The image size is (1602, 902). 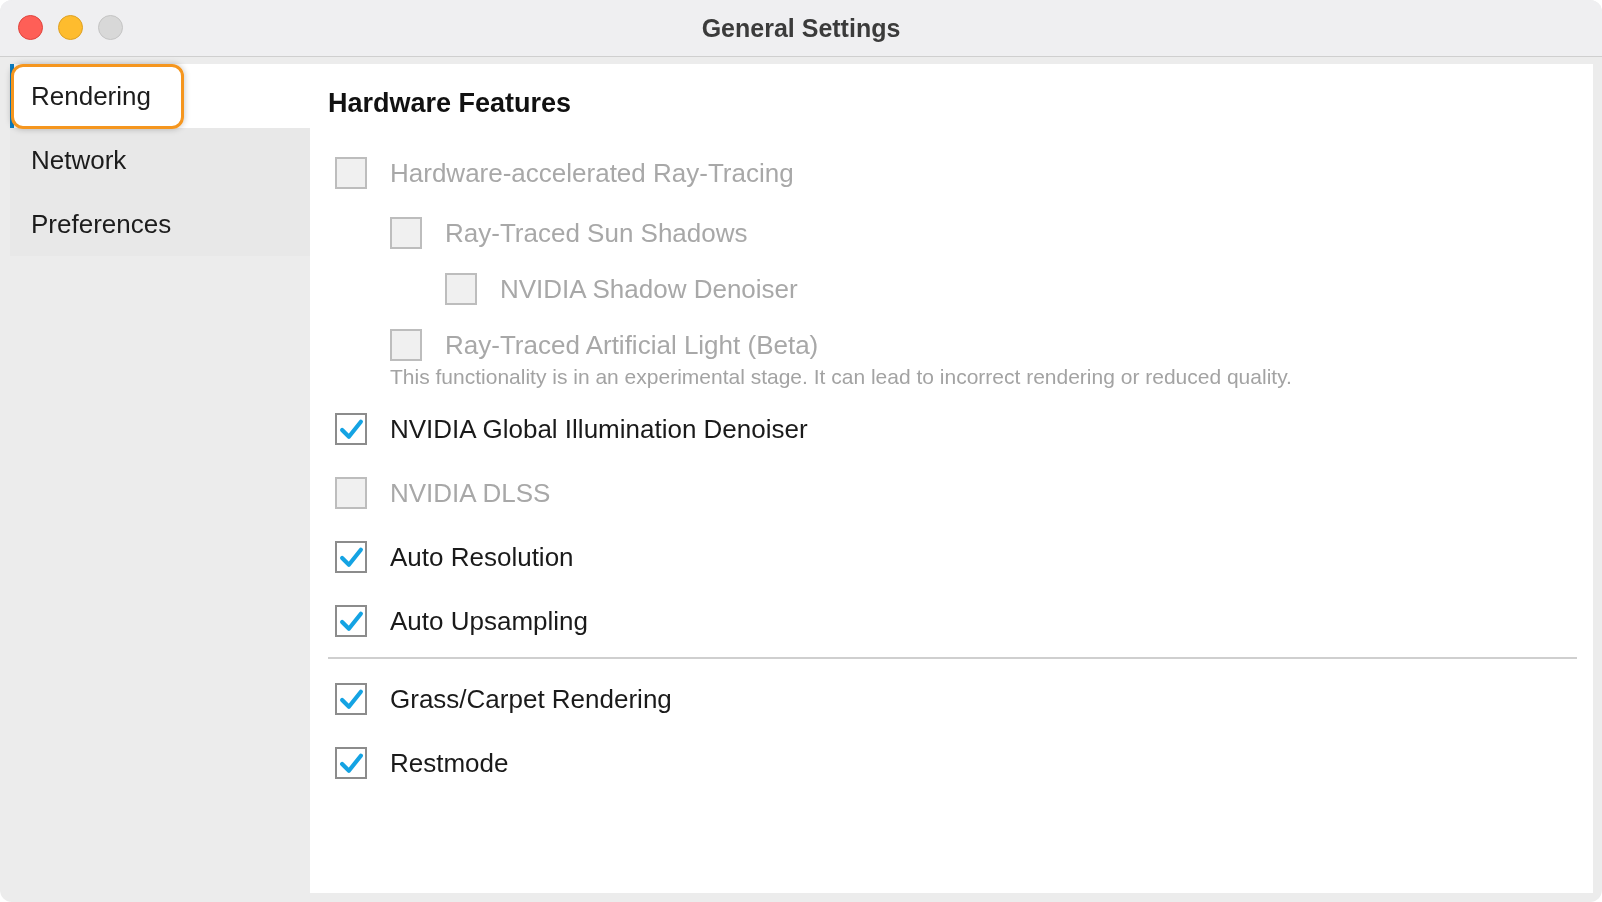 I want to click on window-title: General Settings, so click(x=801, y=28).